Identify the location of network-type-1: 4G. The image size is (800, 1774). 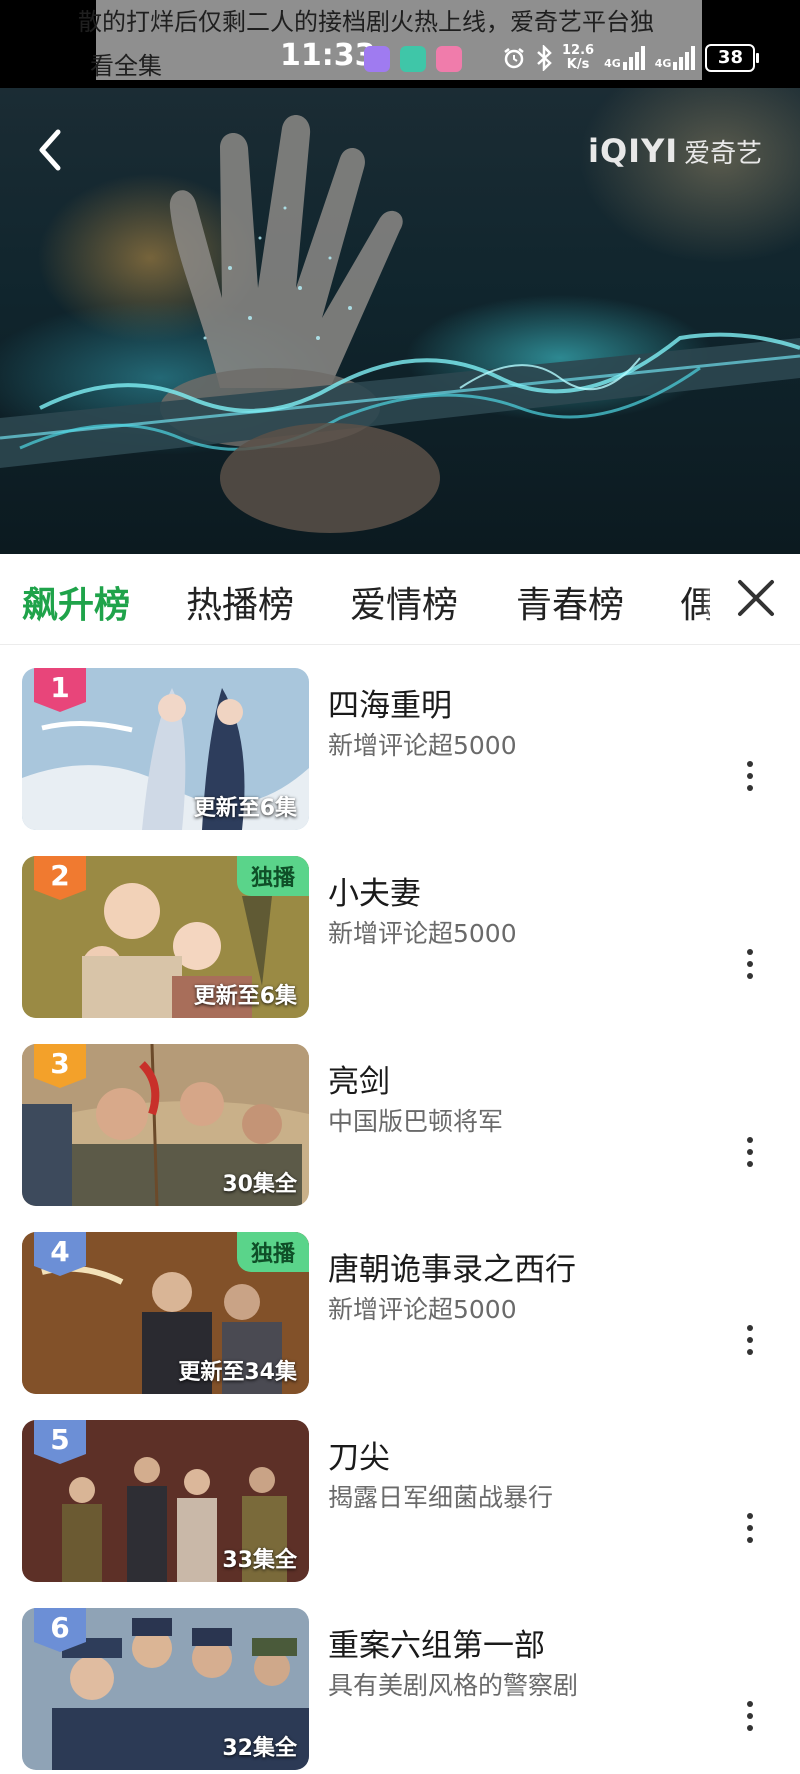
(612, 63).